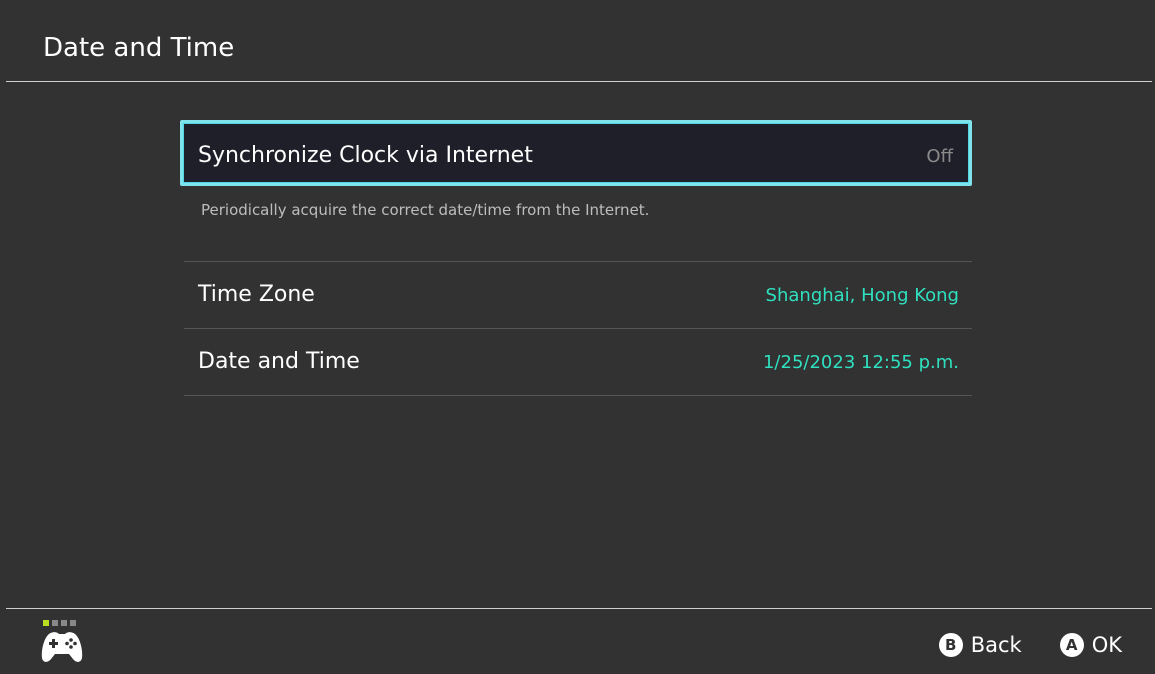 This screenshot has height=674, width=1155. What do you see at coordinates (73, 623) in the screenshot?
I see `player-4-indicator` at bounding box center [73, 623].